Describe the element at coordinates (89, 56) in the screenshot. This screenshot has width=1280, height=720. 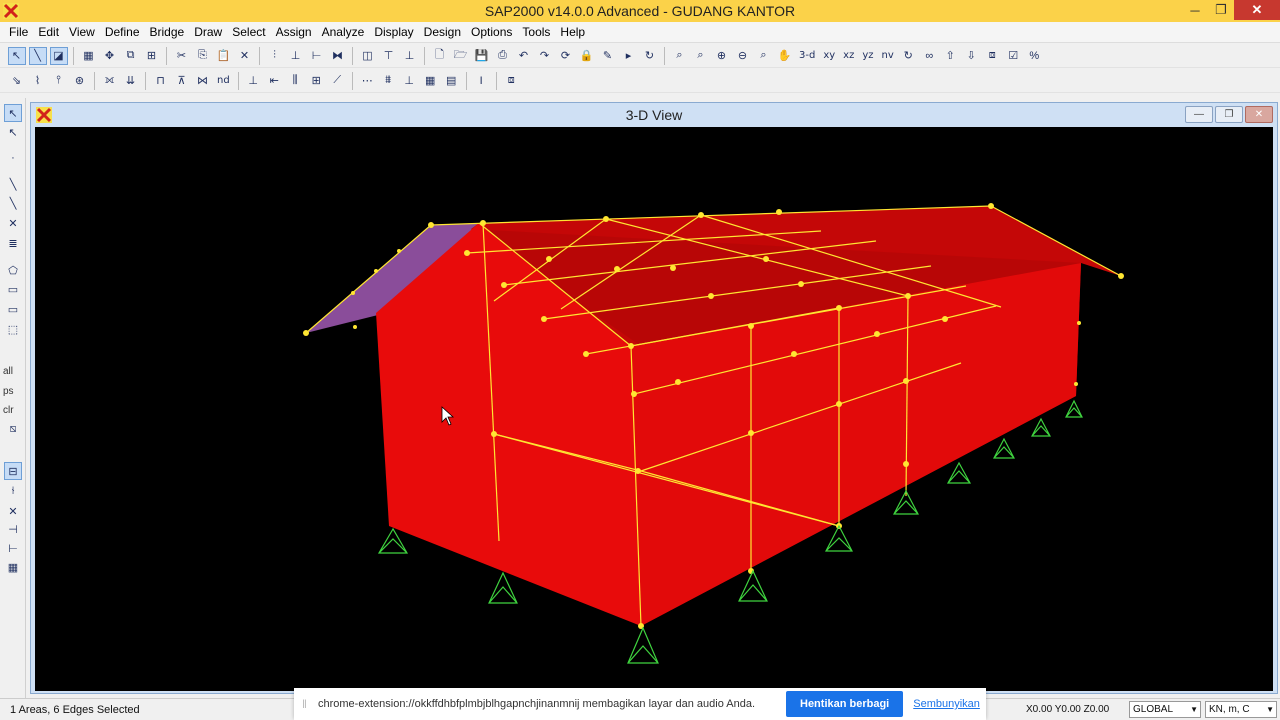
I see `grid-icon: ▦` at that location.